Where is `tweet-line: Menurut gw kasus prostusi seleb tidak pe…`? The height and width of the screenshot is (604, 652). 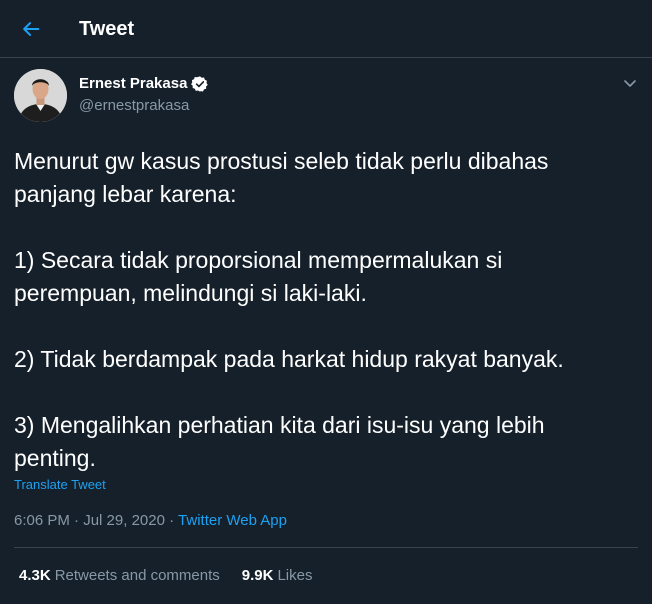
tweet-line: Menurut gw kasus prostusi seleb tidak pe… is located at coordinates (281, 161).